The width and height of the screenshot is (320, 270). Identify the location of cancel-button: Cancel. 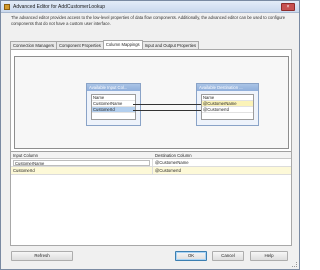
(228, 256).